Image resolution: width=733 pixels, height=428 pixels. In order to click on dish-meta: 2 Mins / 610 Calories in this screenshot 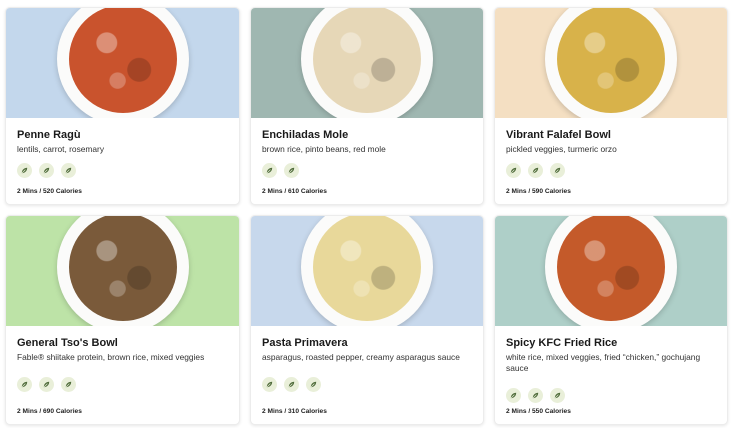, I will do `click(294, 191)`.